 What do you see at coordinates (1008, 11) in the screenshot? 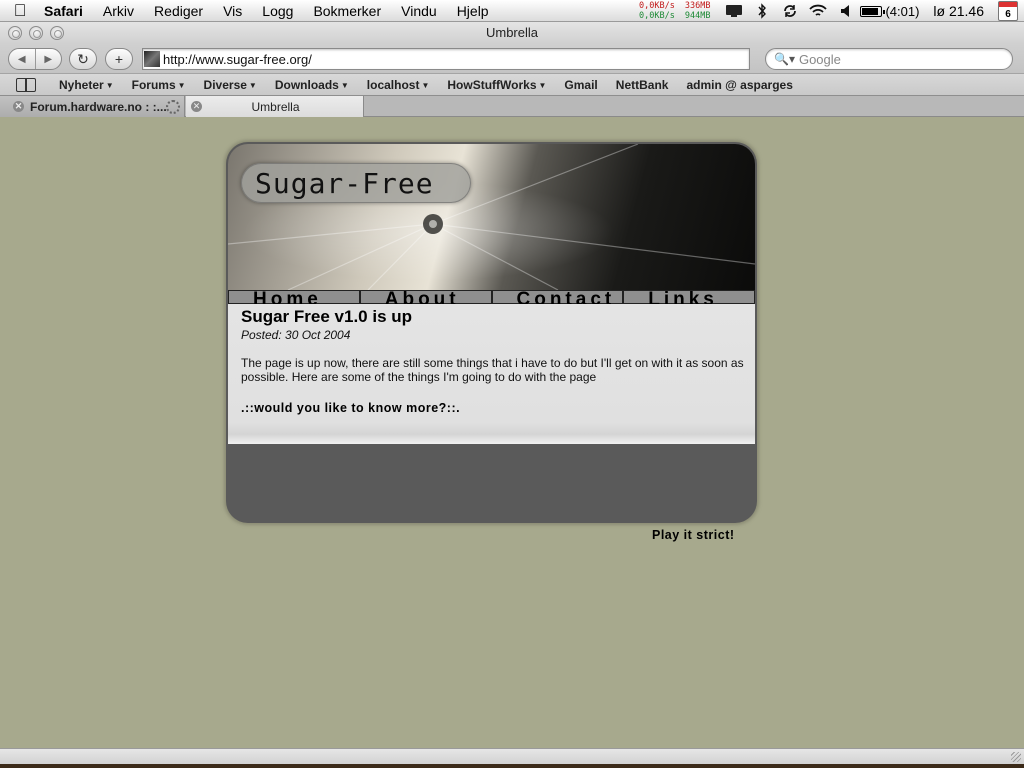
I see `calendar-icon: 6` at bounding box center [1008, 11].